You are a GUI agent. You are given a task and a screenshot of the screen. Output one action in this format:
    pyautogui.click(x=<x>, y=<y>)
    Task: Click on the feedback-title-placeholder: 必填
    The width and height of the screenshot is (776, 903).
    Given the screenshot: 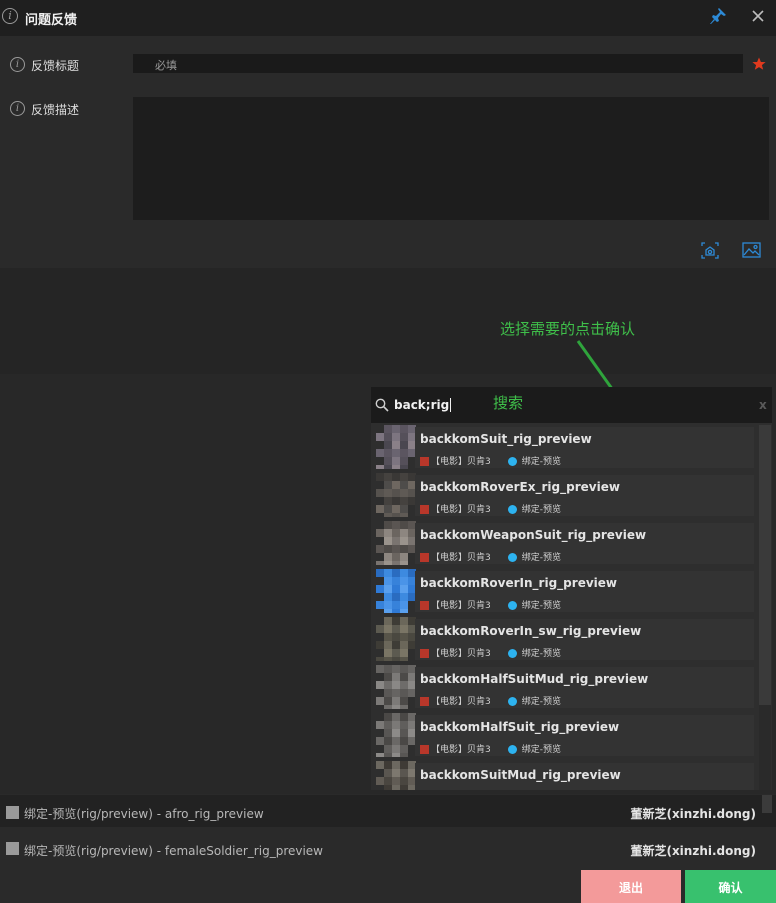 What is the action you would take?
    pyautogui.click(x=166, y=65)
    